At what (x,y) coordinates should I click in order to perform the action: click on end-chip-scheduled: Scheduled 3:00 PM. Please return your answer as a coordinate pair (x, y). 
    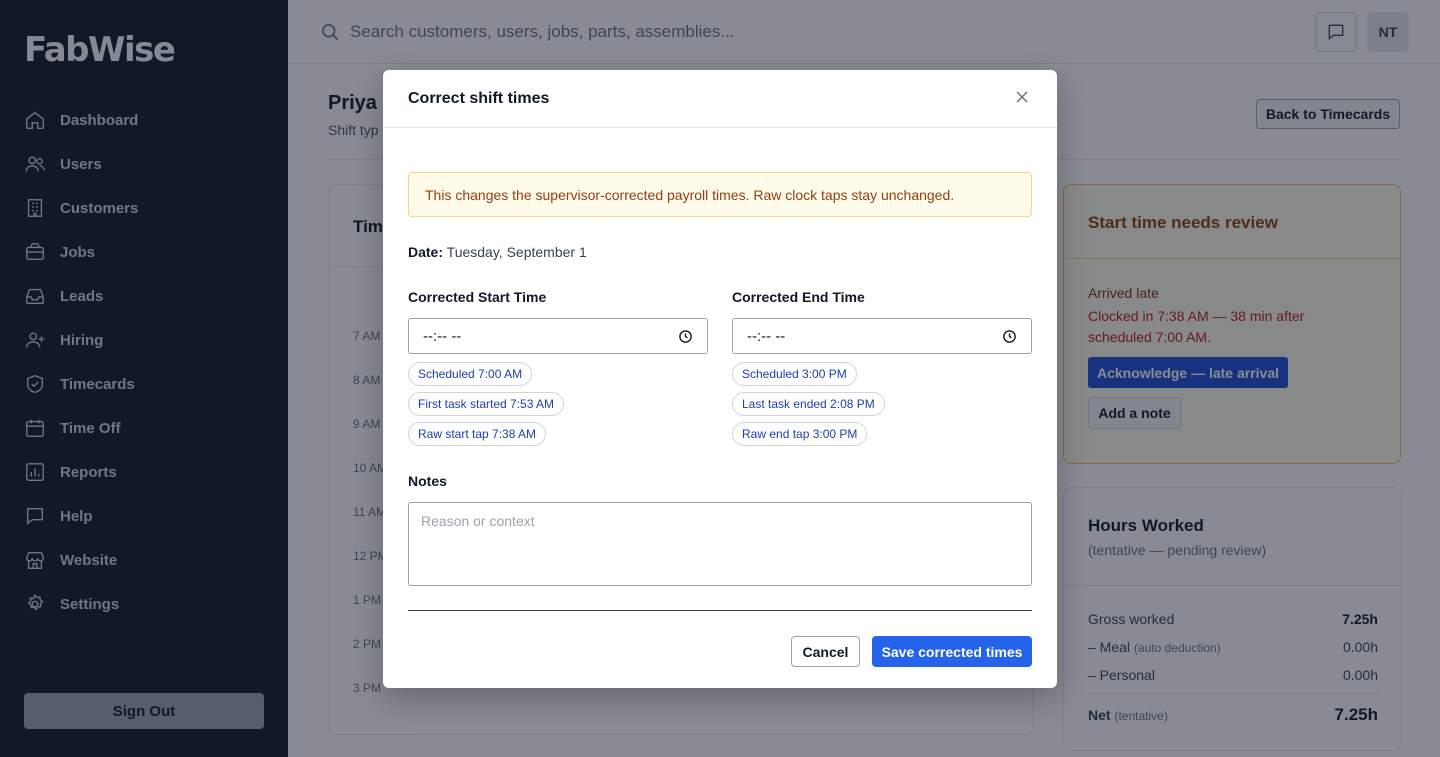
    Looking at the image, I should click on (794, 374).